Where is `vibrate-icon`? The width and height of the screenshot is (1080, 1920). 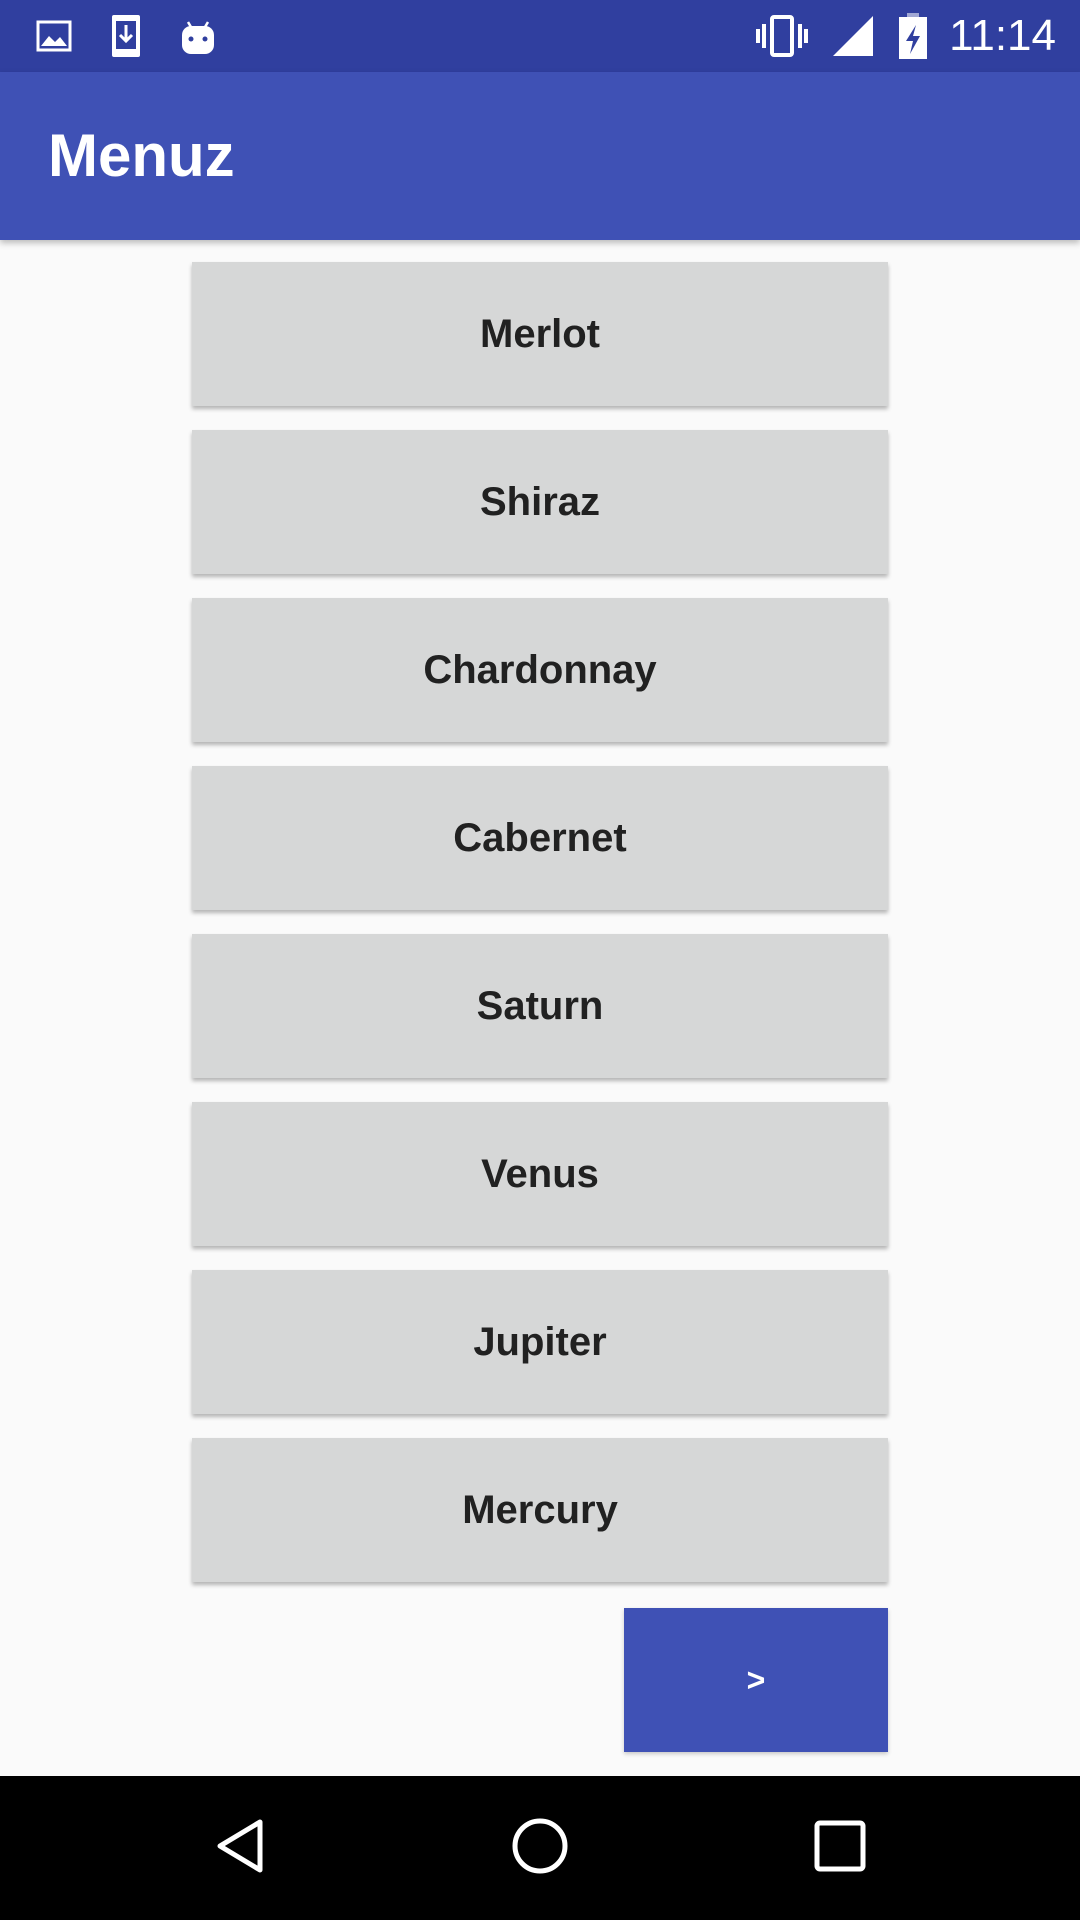
vibrate-icon is located at coordinates (782, 36).